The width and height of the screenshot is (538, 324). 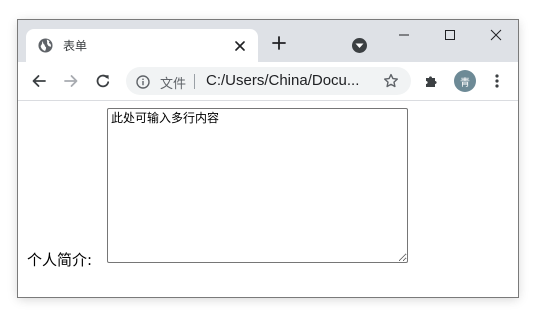 I want to click on browser-toolbar: 文件 C:/Users/China/Docu... 青, so click(x=268, y=81).